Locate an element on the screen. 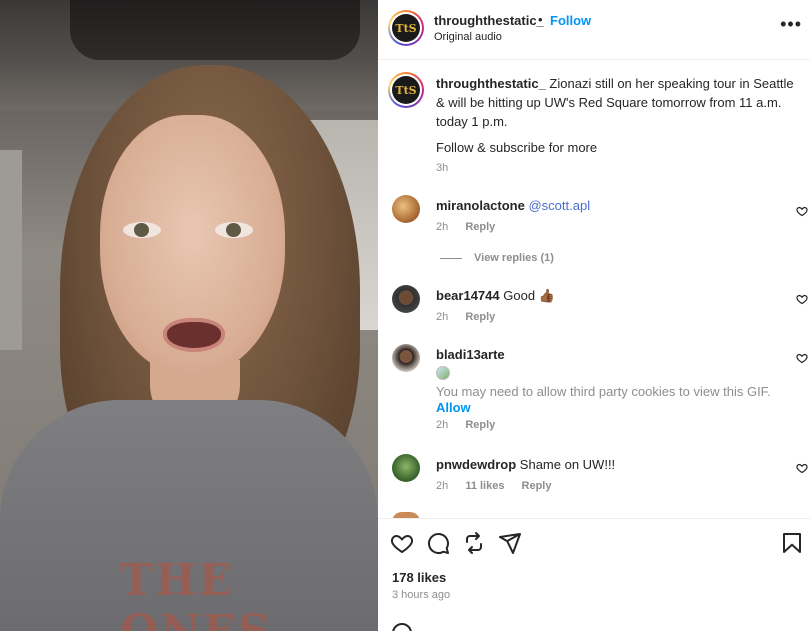  author-avatar-logo: TtS is located at coordinates (406, 28).